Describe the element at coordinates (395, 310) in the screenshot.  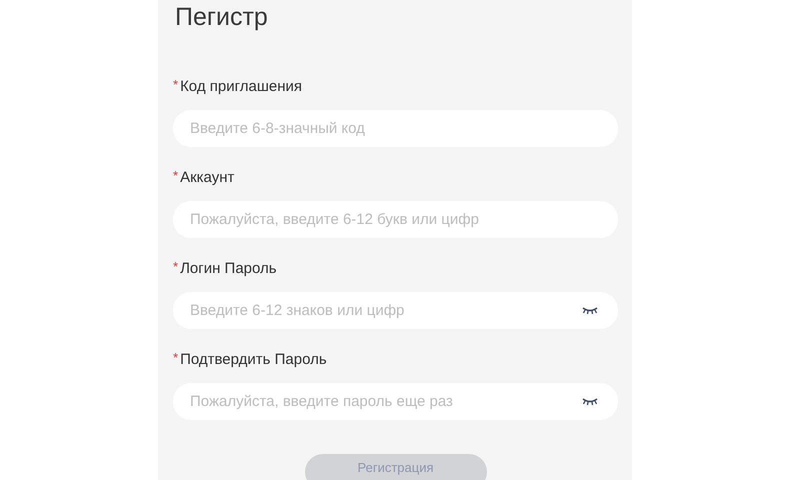
I see `input-field: Введите 6-12 знаков или цифр` at that location.